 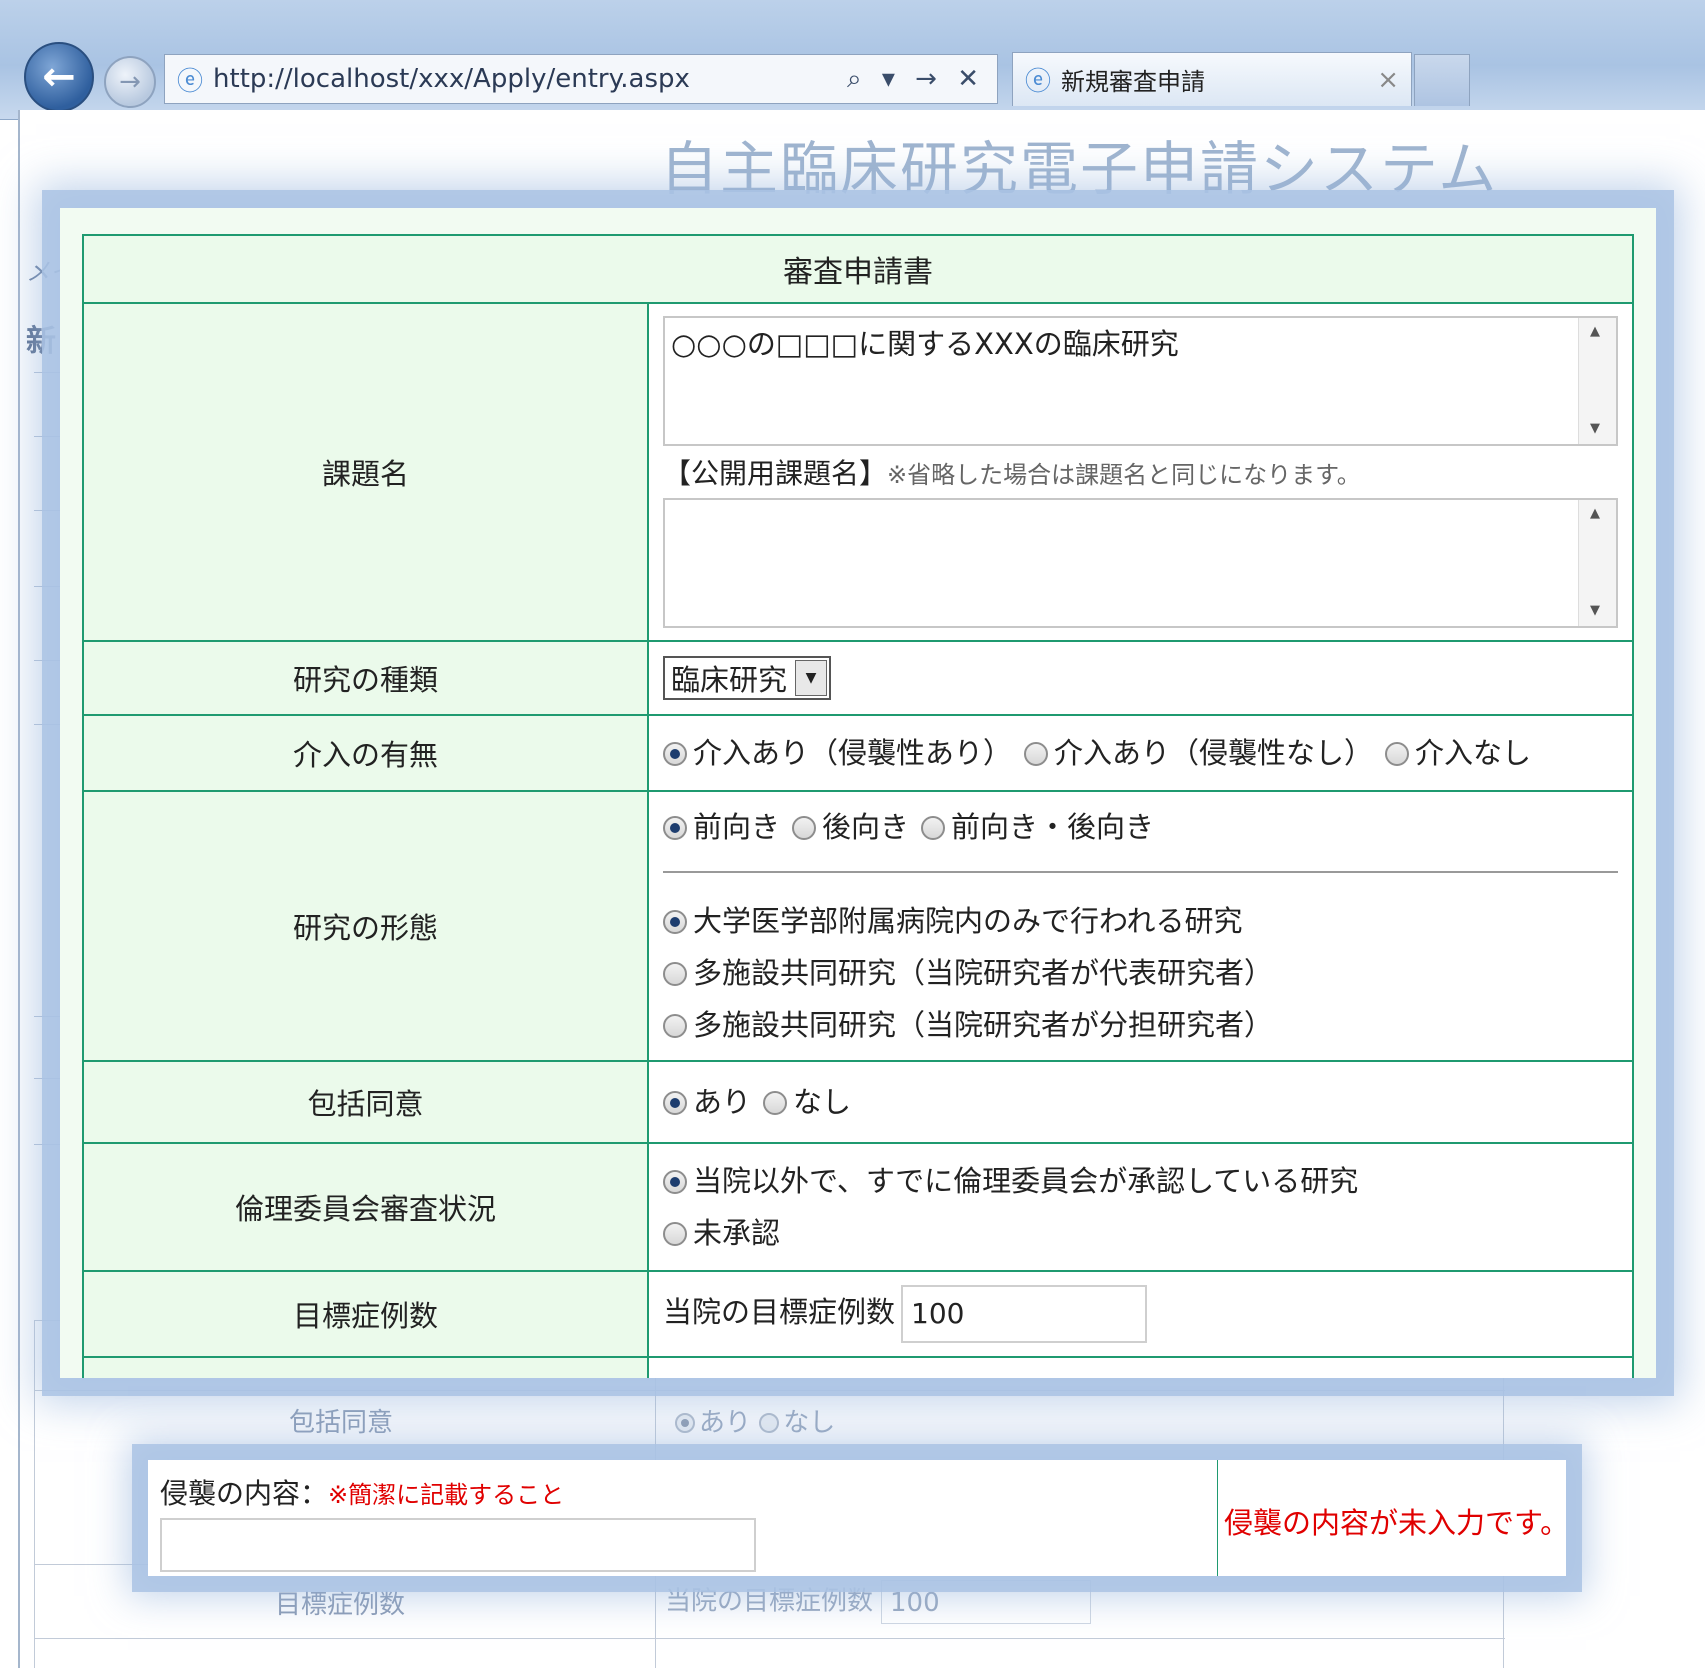 What do you see at coordinates (775, 473) in the screenshot?
I see `public-title-label: 【公開用課題名】` at bounding box center [775, 473].